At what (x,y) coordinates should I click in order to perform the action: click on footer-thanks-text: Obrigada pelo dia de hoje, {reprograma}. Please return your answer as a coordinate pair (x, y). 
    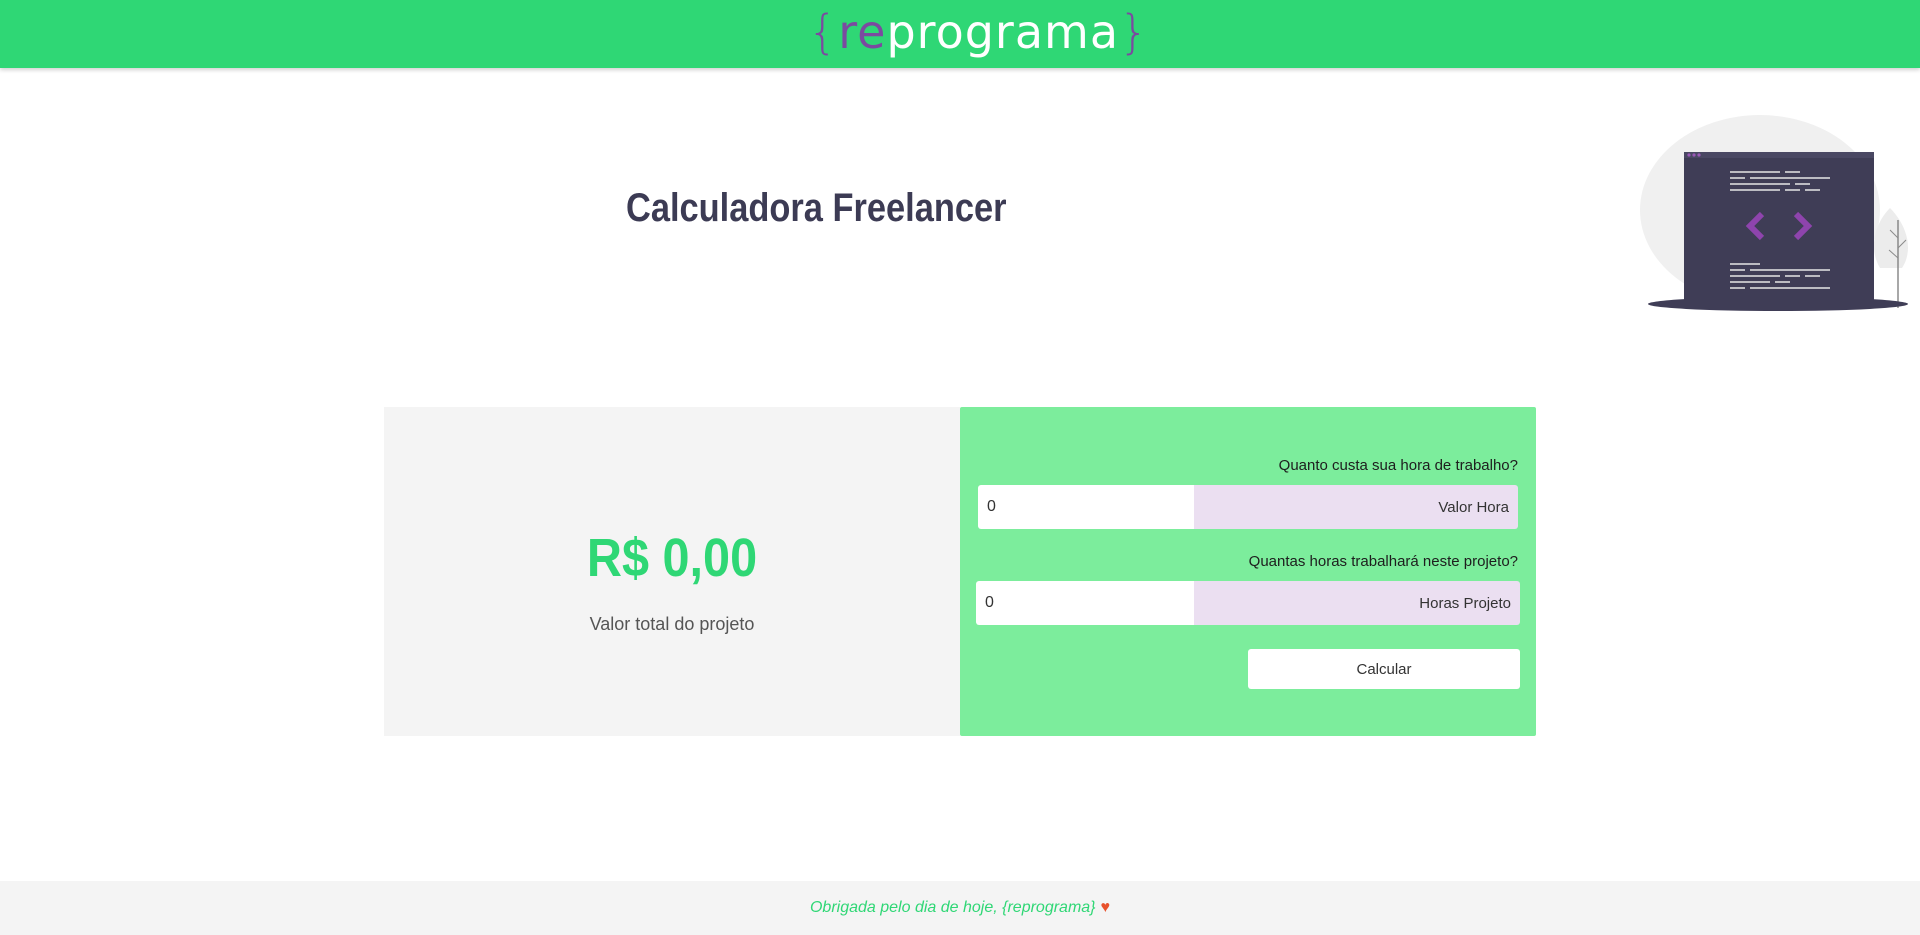
    Looking at the image, I should click on (952, 907).